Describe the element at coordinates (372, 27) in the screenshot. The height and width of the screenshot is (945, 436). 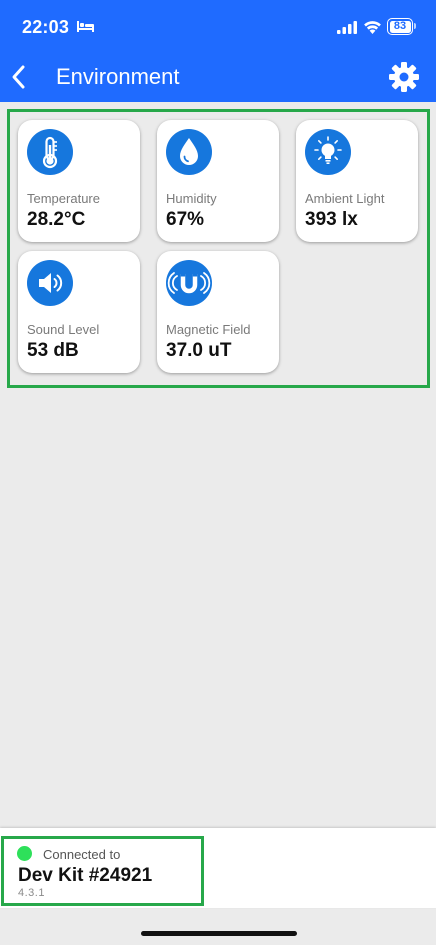
I see `wifi-icon` at that location.